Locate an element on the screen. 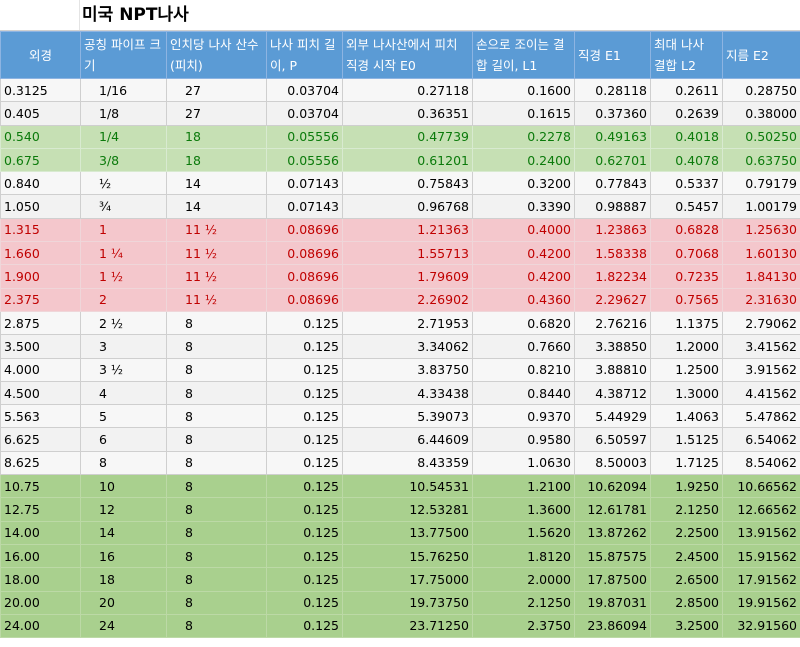 This screenshot has width=800, height=647. cell-threads-per-inch: 27 is located at coordinates (216, 113).